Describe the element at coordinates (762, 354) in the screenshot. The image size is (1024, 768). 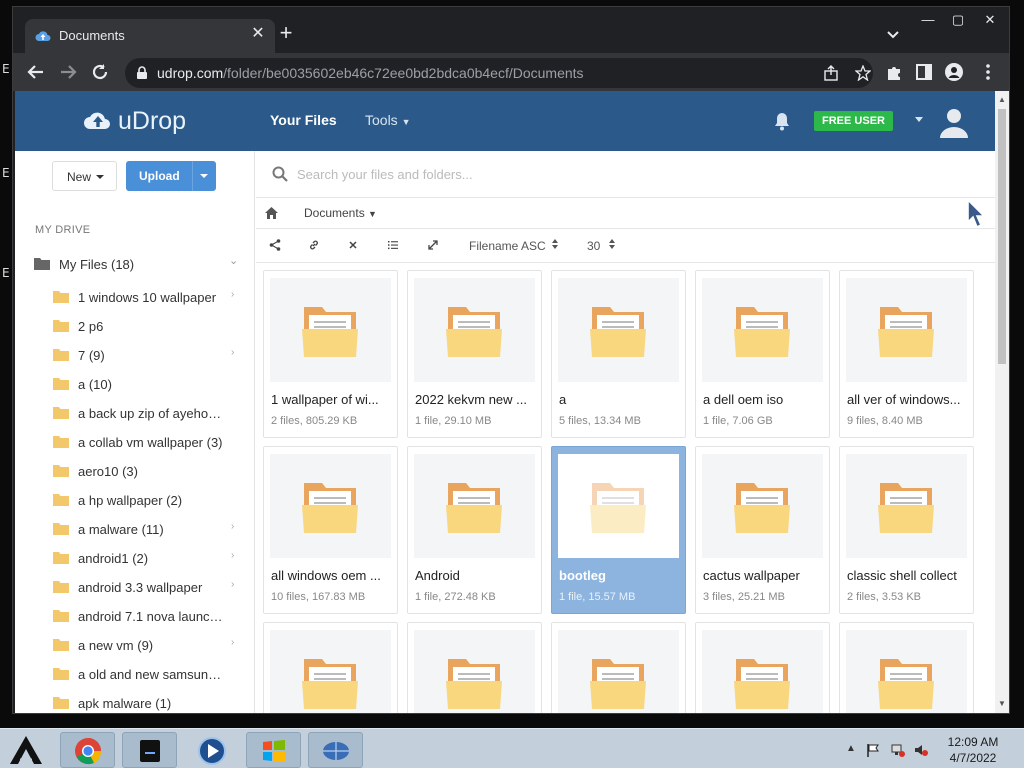
I see `folder-card: a dell oem iso 1 file, 7.06 GB` at that location.